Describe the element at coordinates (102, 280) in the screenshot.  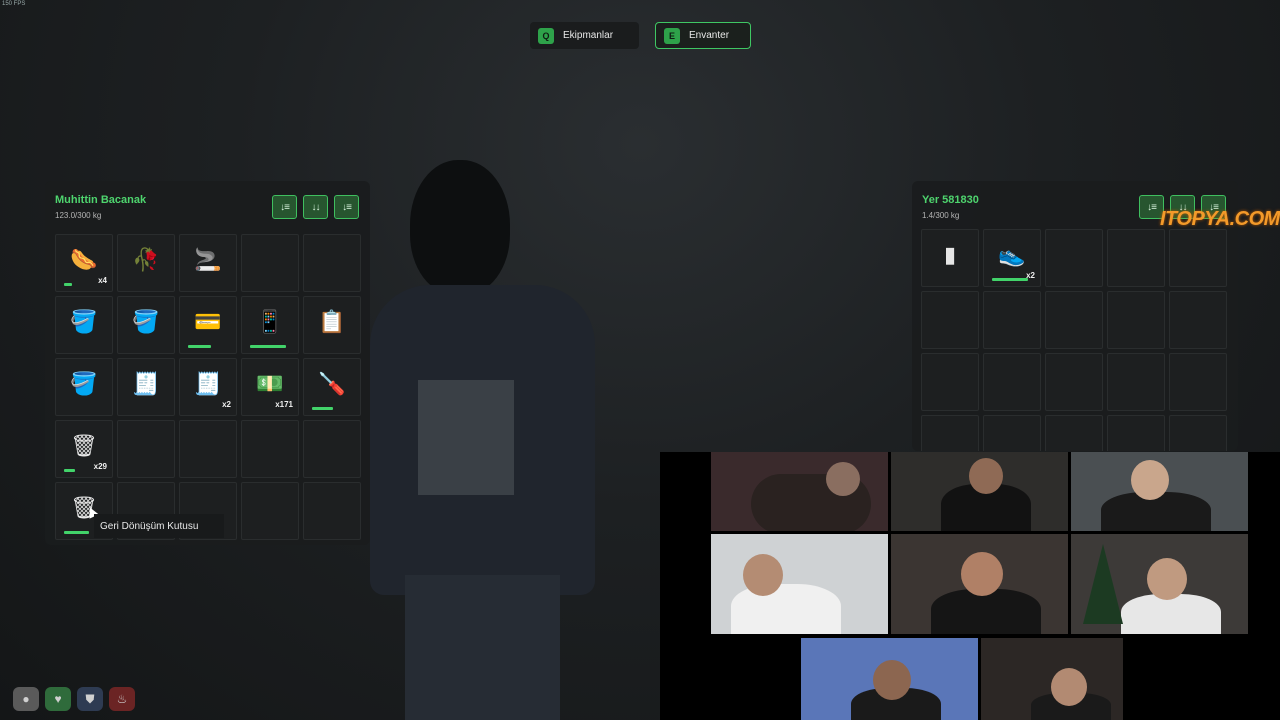
I see `item-count: x4` at that location.